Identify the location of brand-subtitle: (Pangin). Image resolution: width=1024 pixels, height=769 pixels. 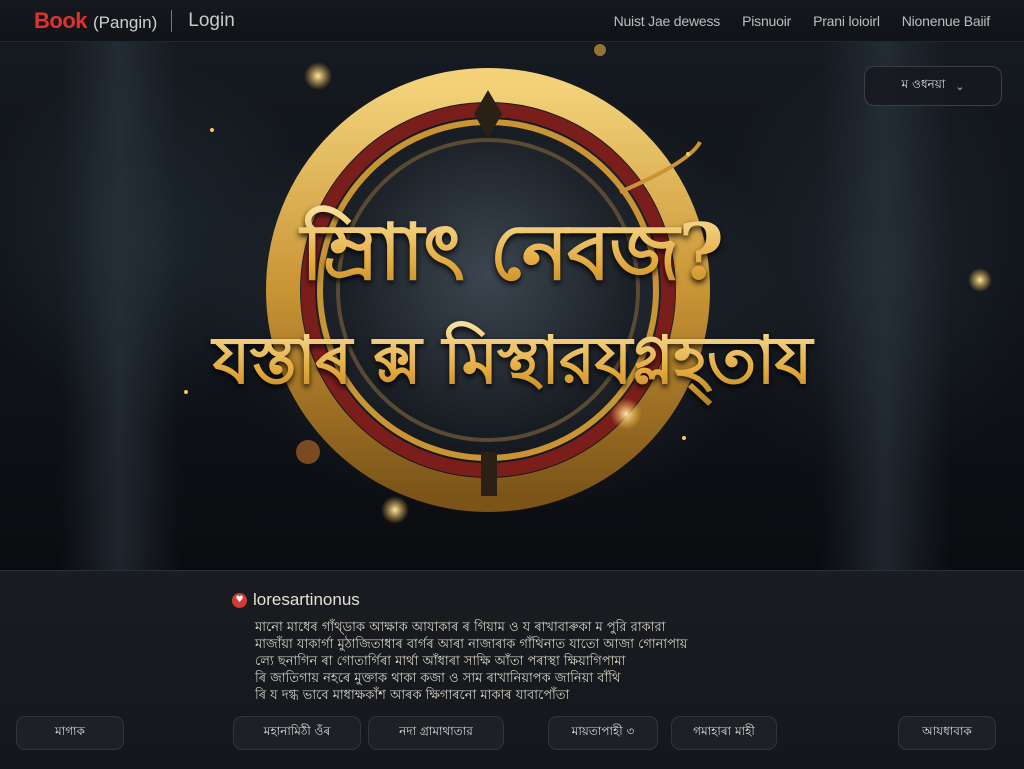
(125, 22).